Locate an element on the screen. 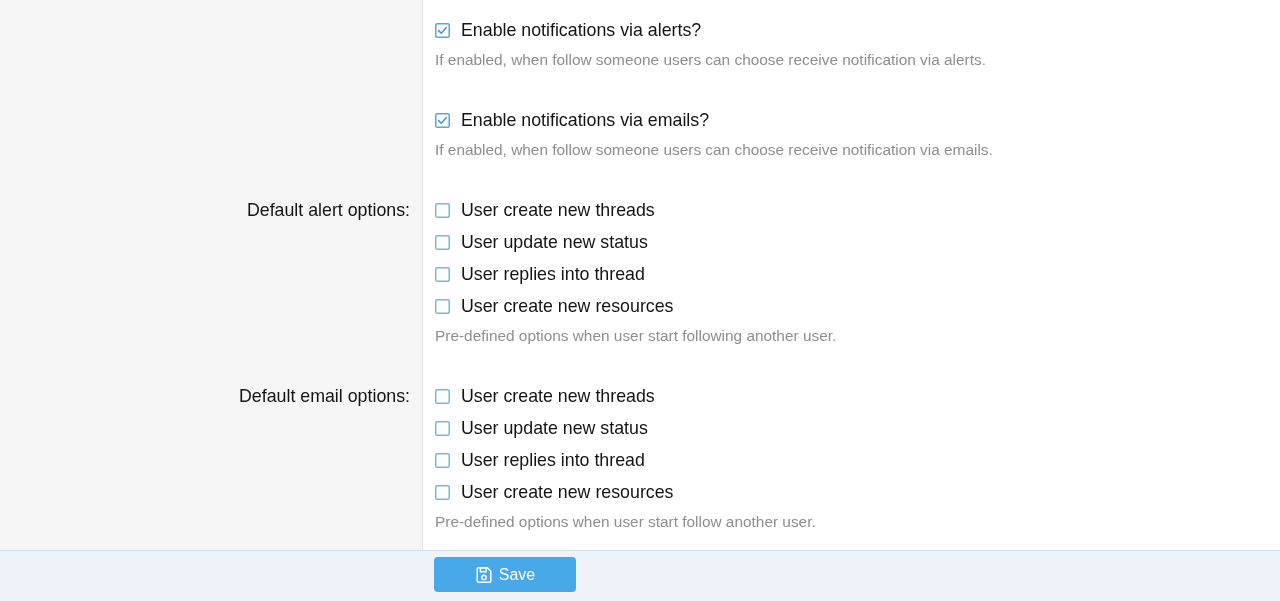 This screenshot has width=1280, height=601. hint-text: Pre-defined options when user start following another user. is located at coordinates (636, 336).